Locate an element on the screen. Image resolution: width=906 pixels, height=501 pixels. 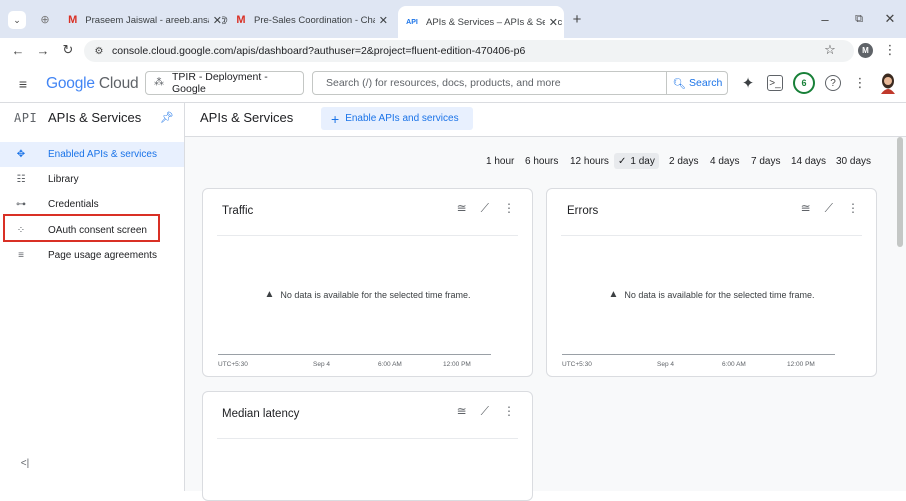
highlight-box is located at coordinates (81, 228).